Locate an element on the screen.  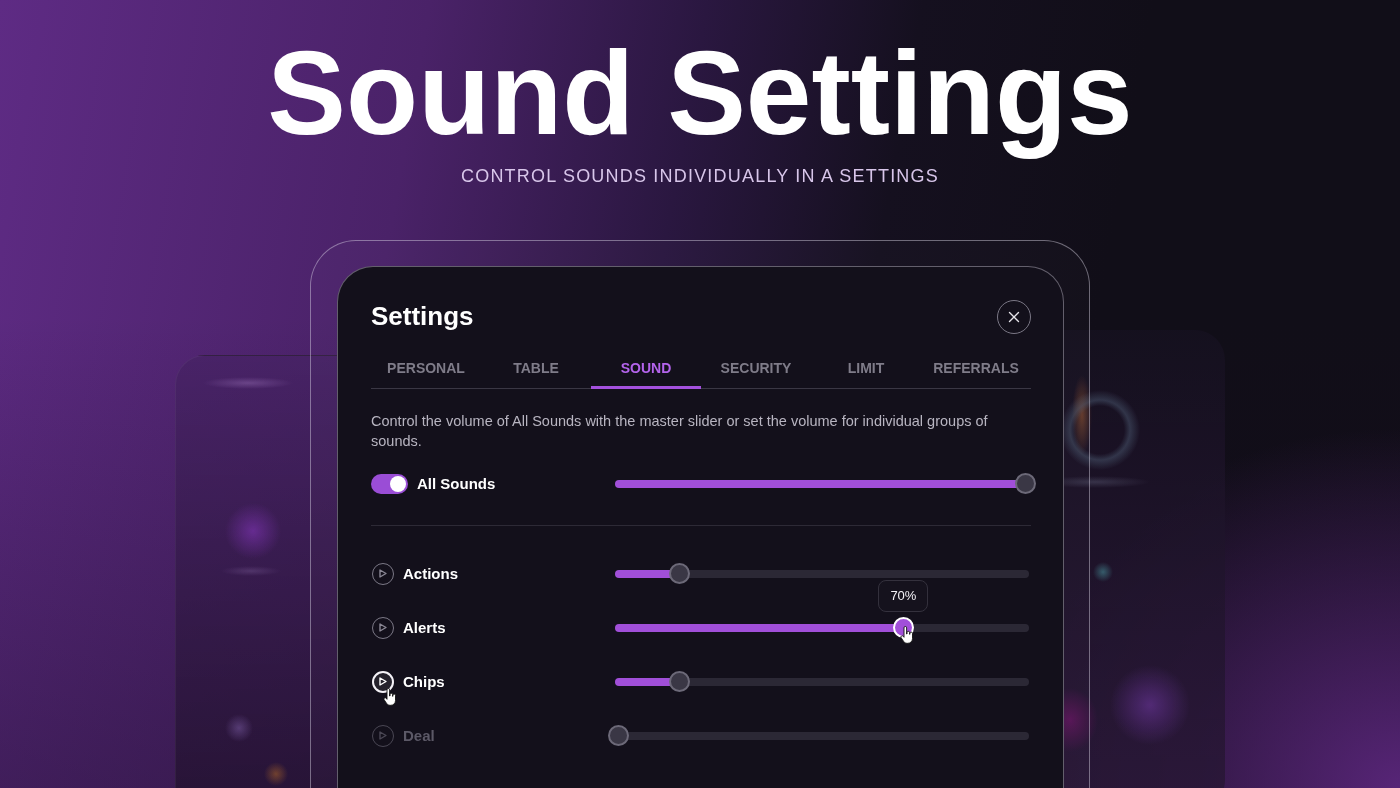
sound-label: All Sounds is located at coordinates (456, 484).